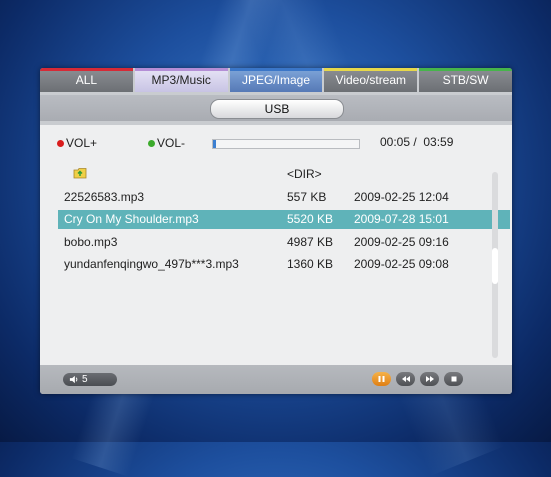 This screenshot has width=551, height=477. Describe the element at coordinates (80, 173) in the screenshot. I see `folder-up-icon` at that location.